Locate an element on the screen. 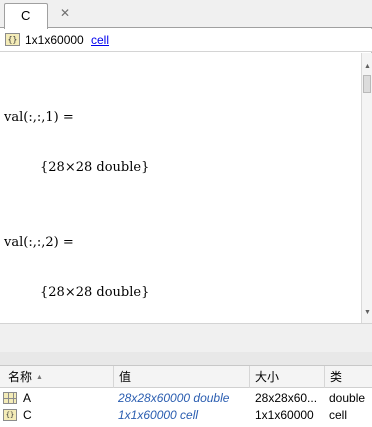 This screenshot has width=372, height=427. tab-label: C is located at coordinates (26, 15).